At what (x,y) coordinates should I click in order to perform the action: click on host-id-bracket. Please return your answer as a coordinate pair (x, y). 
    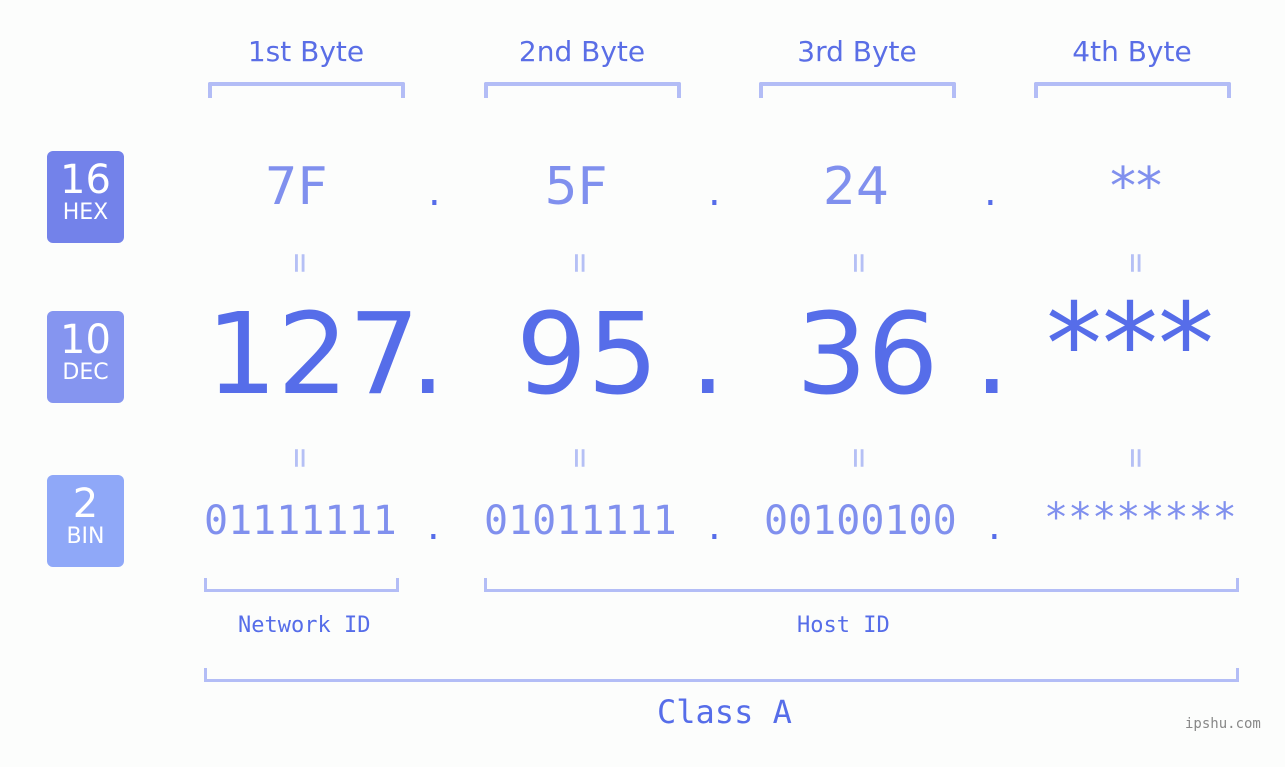
    Looking at the image, I should click on (861, 585).